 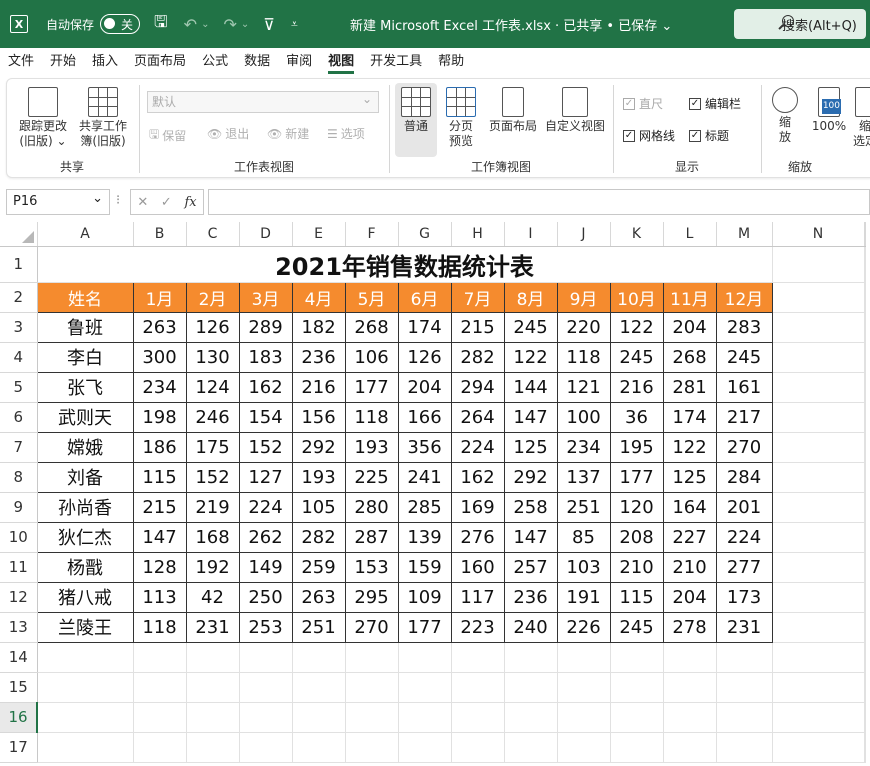 What do you see at coordinates (212, 417) in the screenshot?
I see `value-cell: 246` at bounding box center [212, 417].